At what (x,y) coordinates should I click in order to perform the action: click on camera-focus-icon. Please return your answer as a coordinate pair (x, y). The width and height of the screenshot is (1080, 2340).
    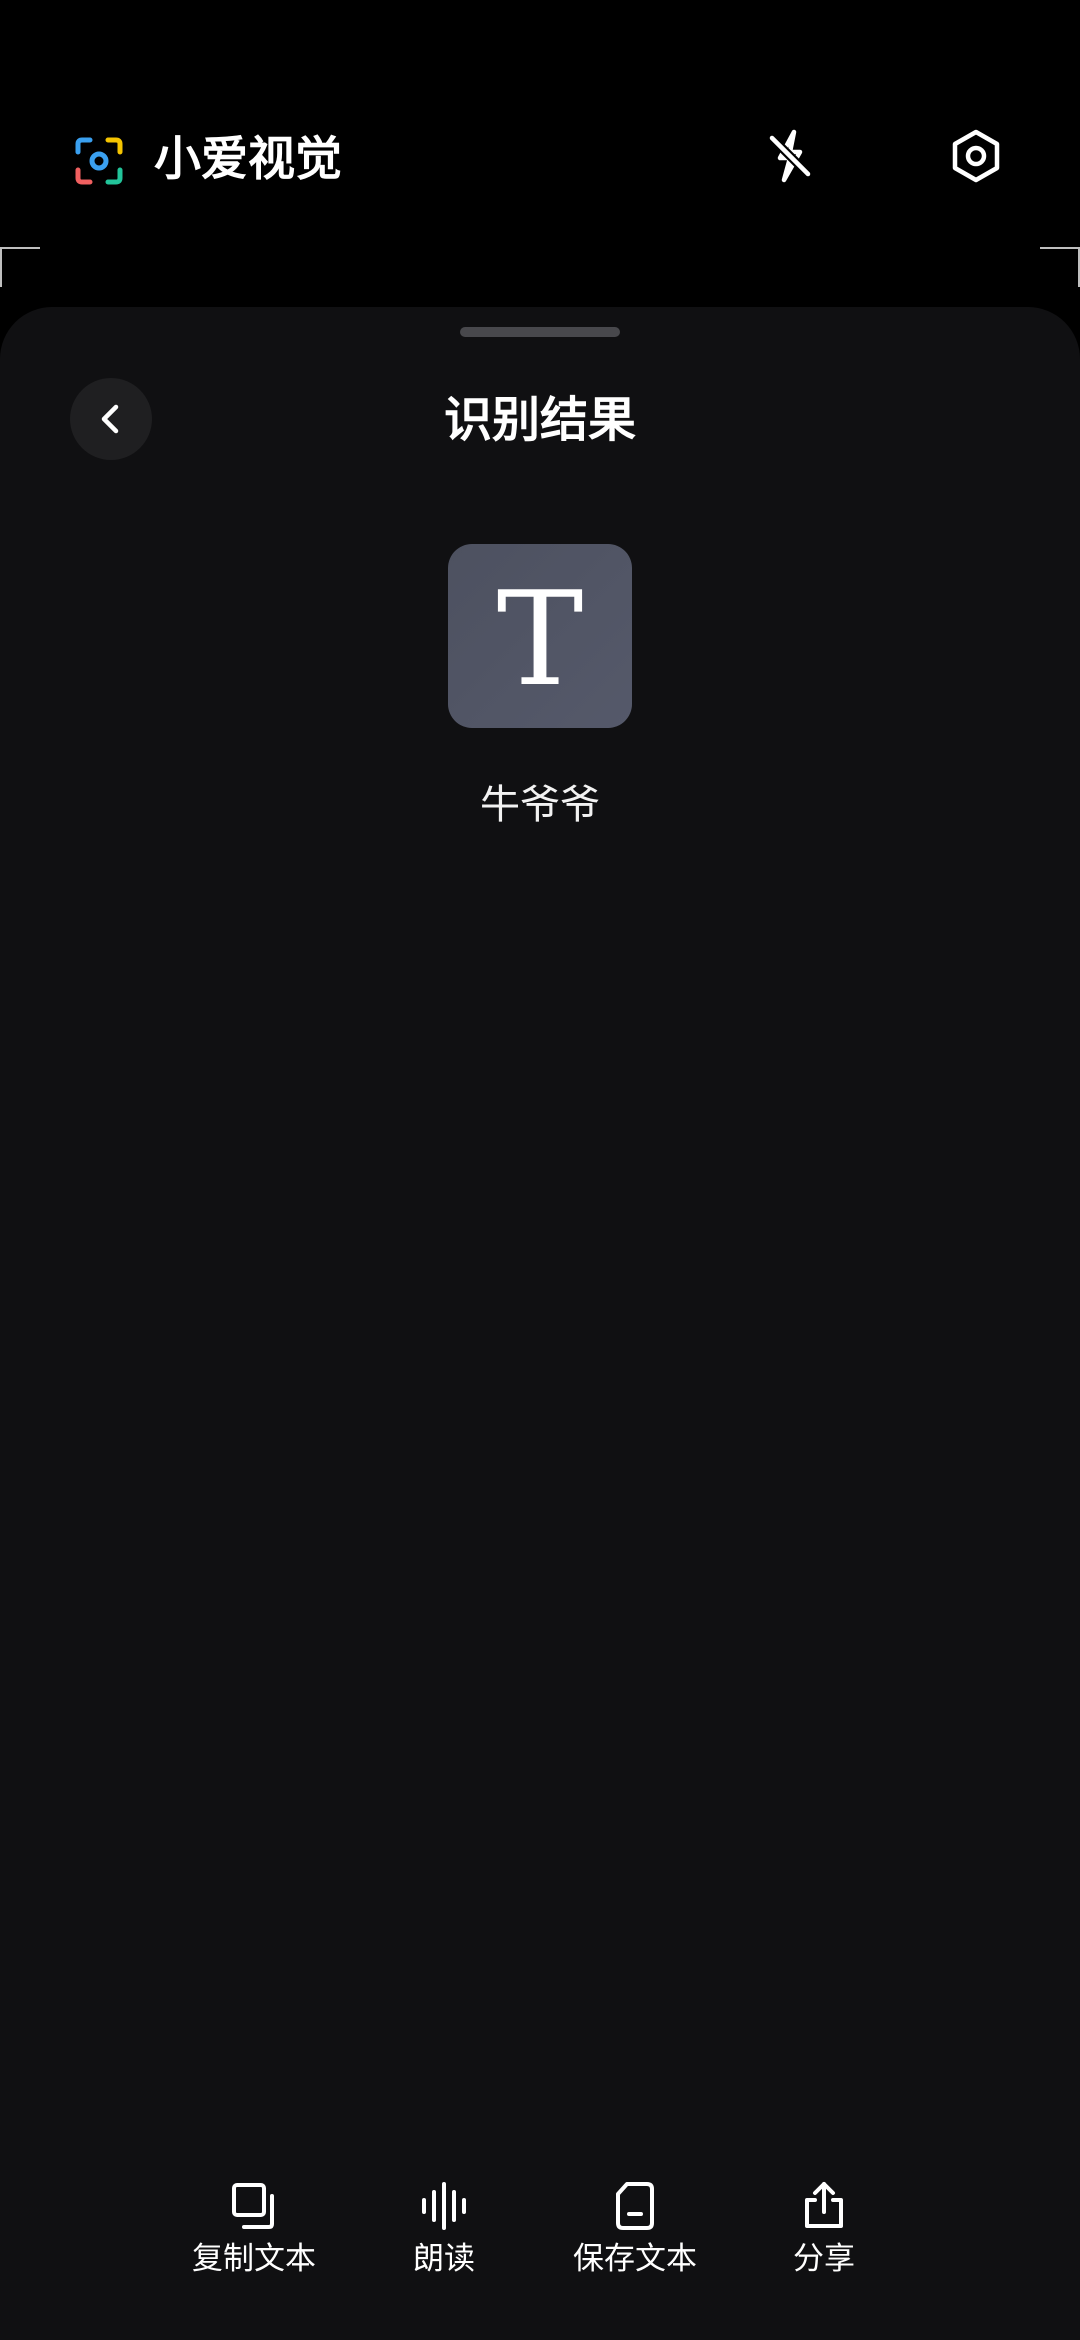
    Looking at the image, I should click on (99, 161).